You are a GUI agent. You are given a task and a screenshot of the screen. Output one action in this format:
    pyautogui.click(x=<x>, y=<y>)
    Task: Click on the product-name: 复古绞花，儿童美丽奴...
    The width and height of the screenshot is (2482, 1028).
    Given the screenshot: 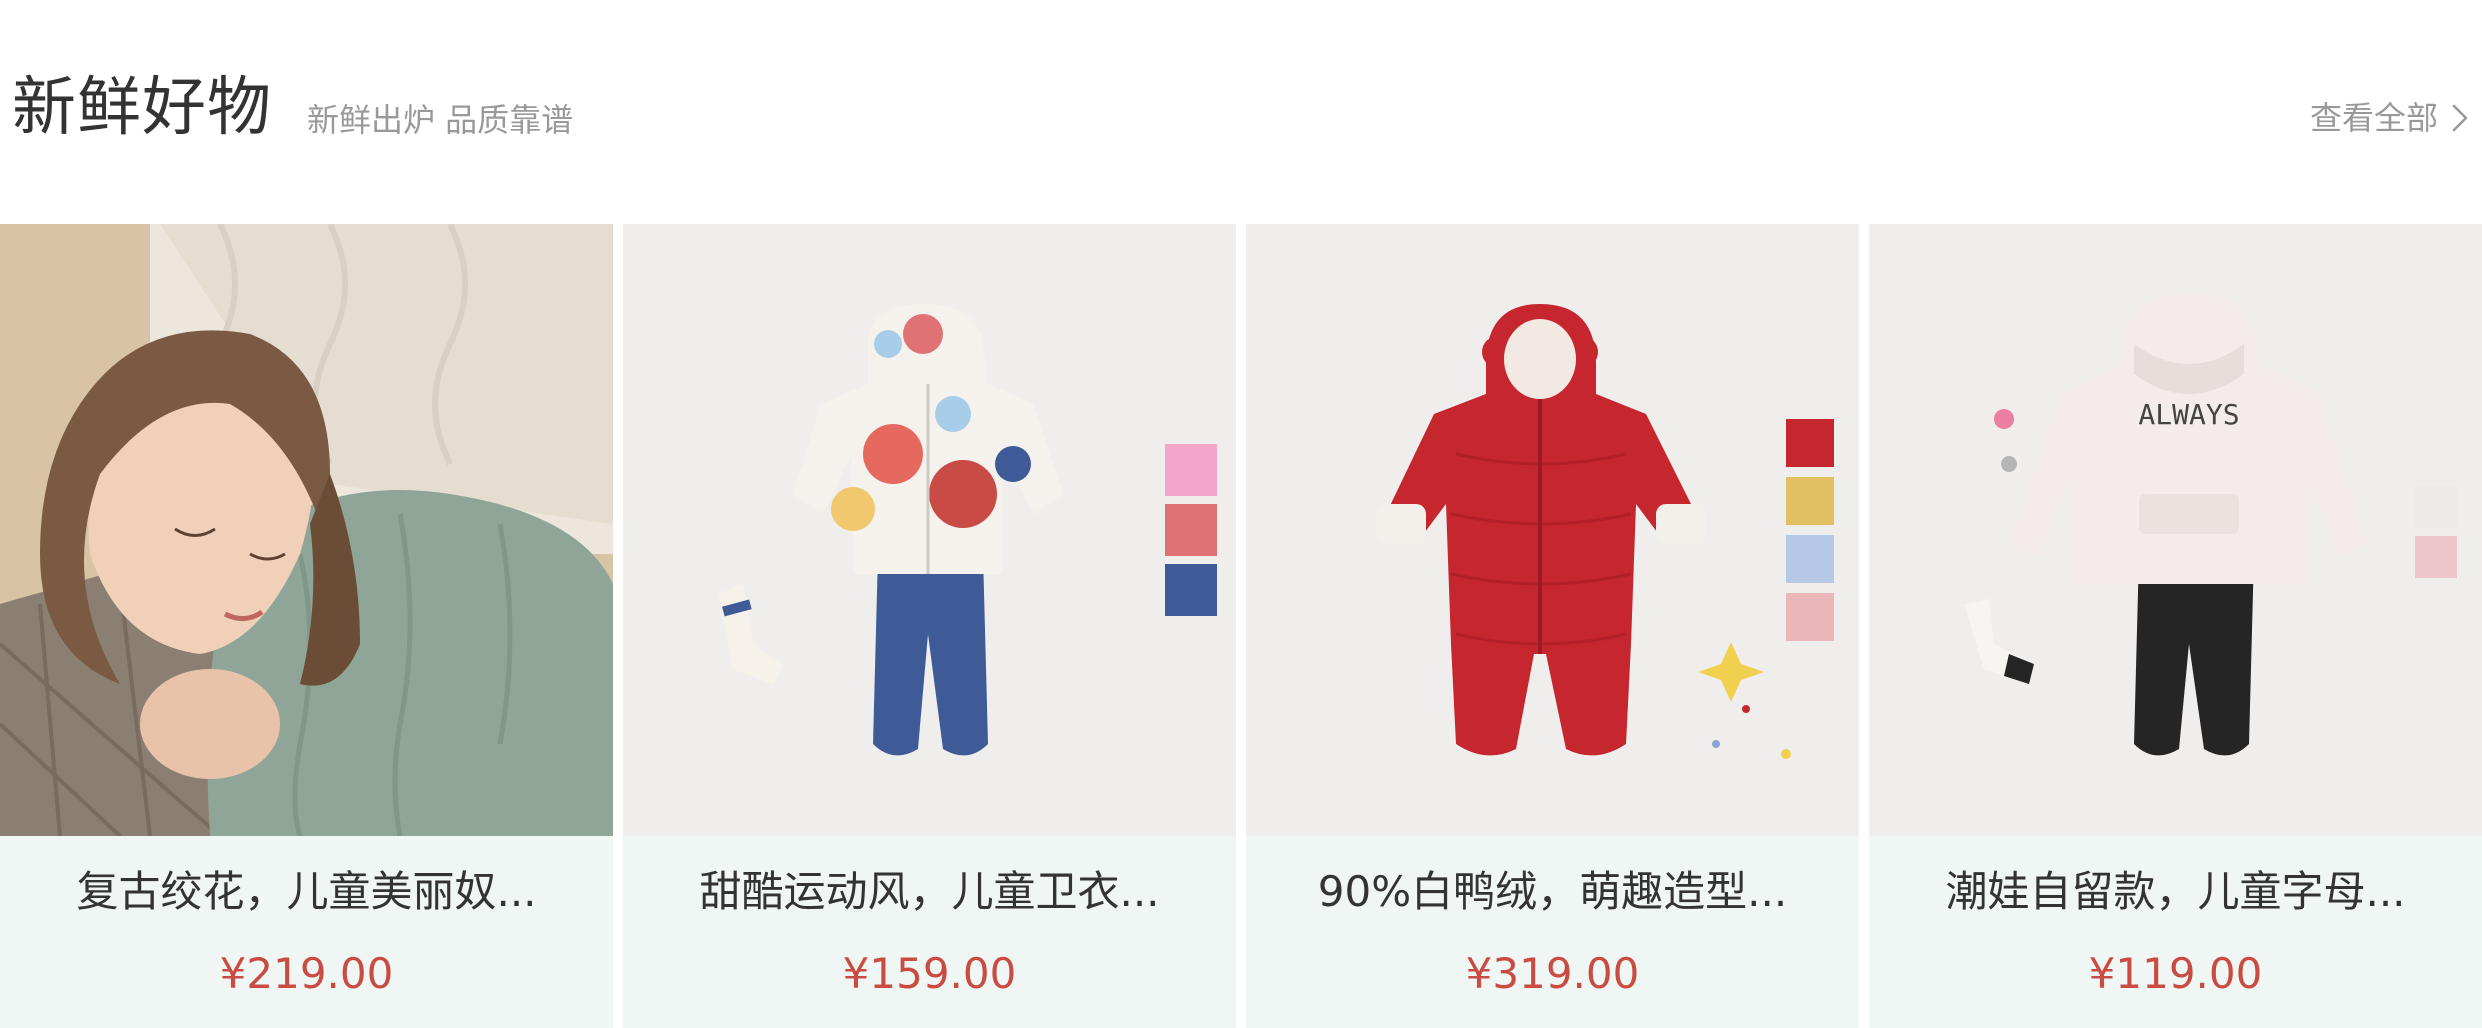 What is the action you would take?
    pyautogui.click(x=306, y=891)
    